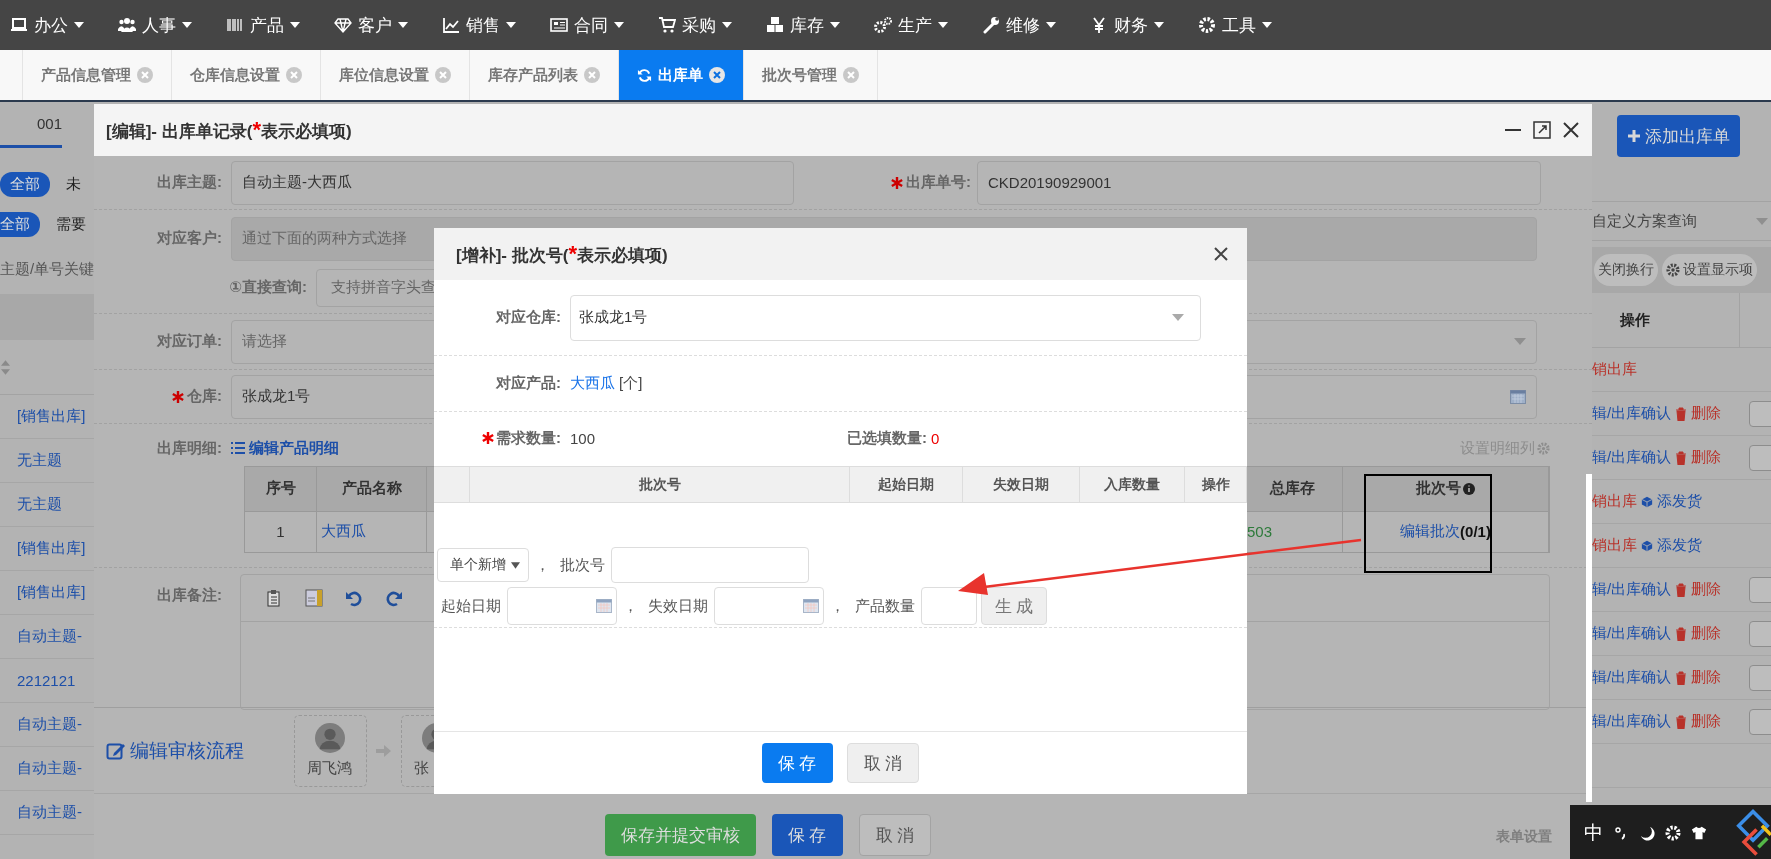 The image size is (1771, 859). Describe the element at coordinates (528, 317) in the screenshot. I see `field-label: 对应仓库:` at that location.